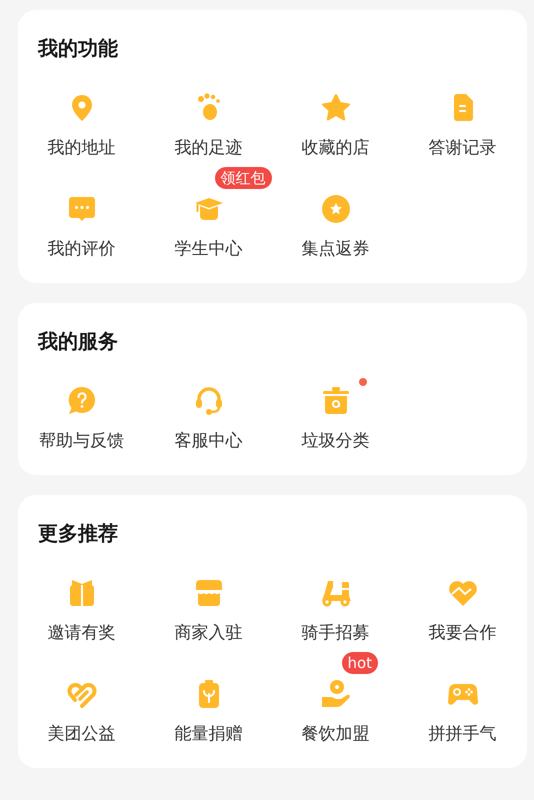 The width and height of the screenshot is (534, 800). I want to click on menu-item: 集点返券, so click(336, 249).